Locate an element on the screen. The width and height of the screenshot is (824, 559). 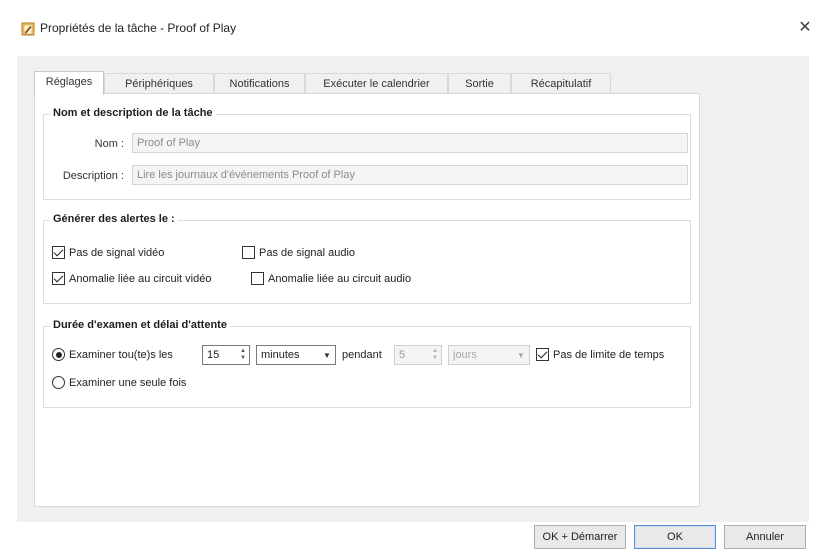
no-audio-signal-box is located at coordinates (248, 252).